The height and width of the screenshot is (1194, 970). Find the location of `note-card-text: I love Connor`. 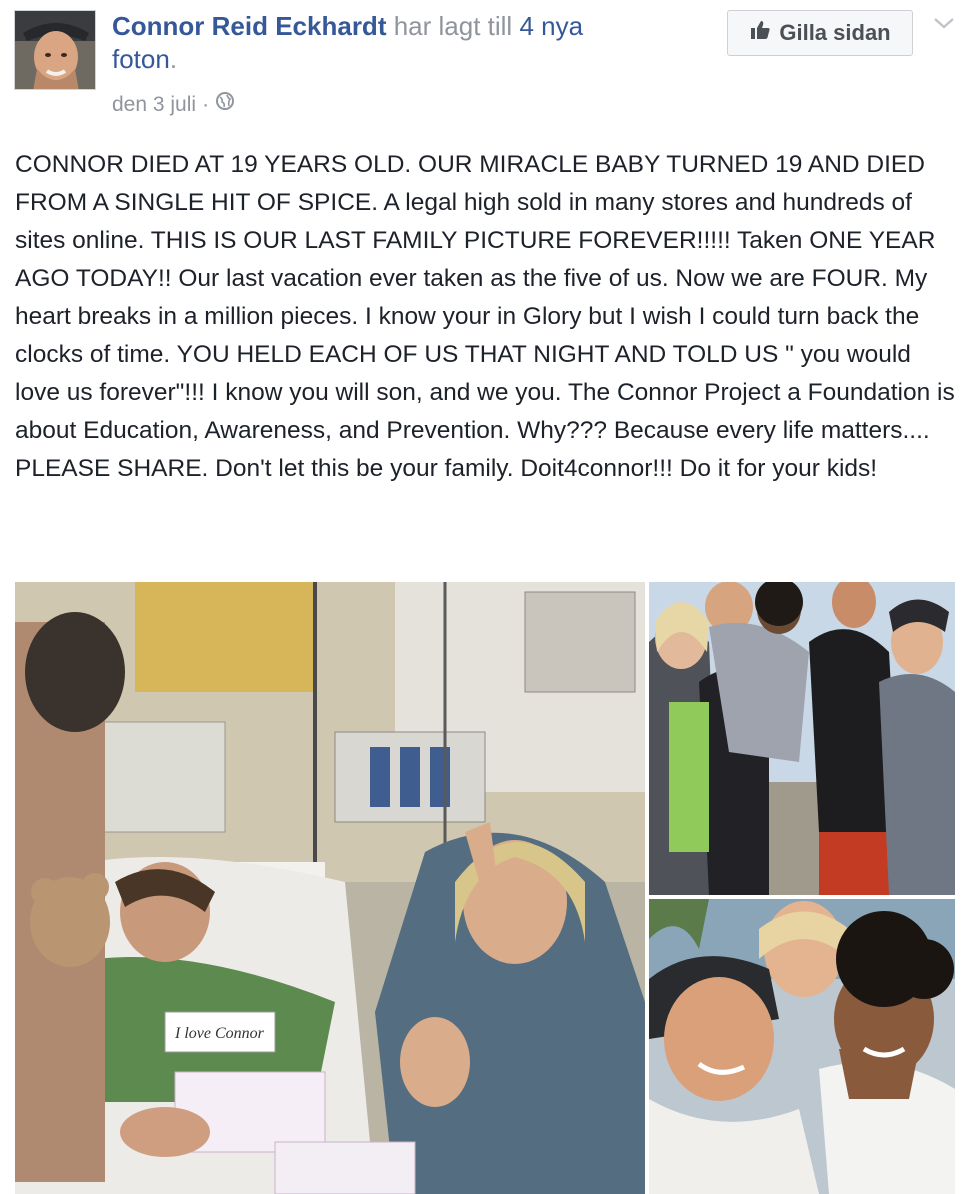

note-card-text: I love Connor is located at coordinates (219, 1033).